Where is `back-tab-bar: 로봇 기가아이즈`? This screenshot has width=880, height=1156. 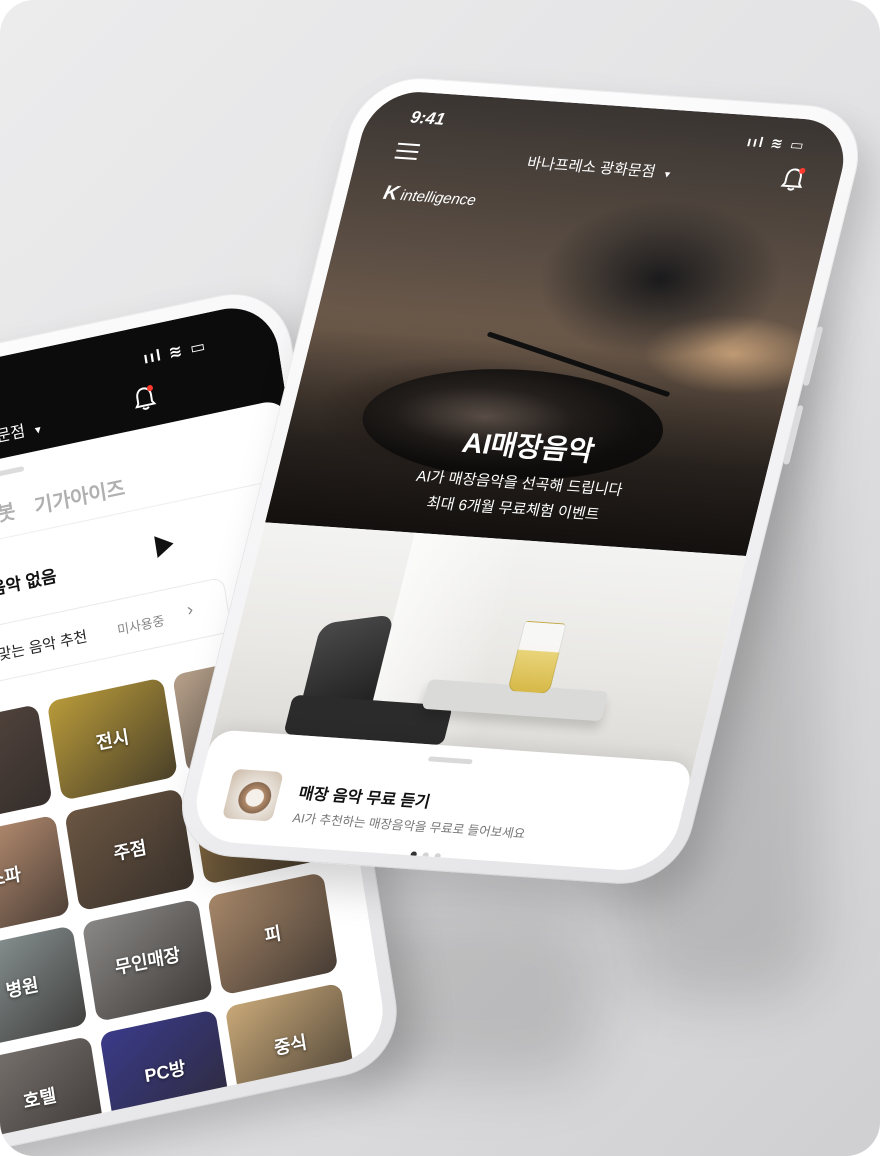
back-tab-bar: 로봇 기가아이즈 is located at coordinates (70, 500).